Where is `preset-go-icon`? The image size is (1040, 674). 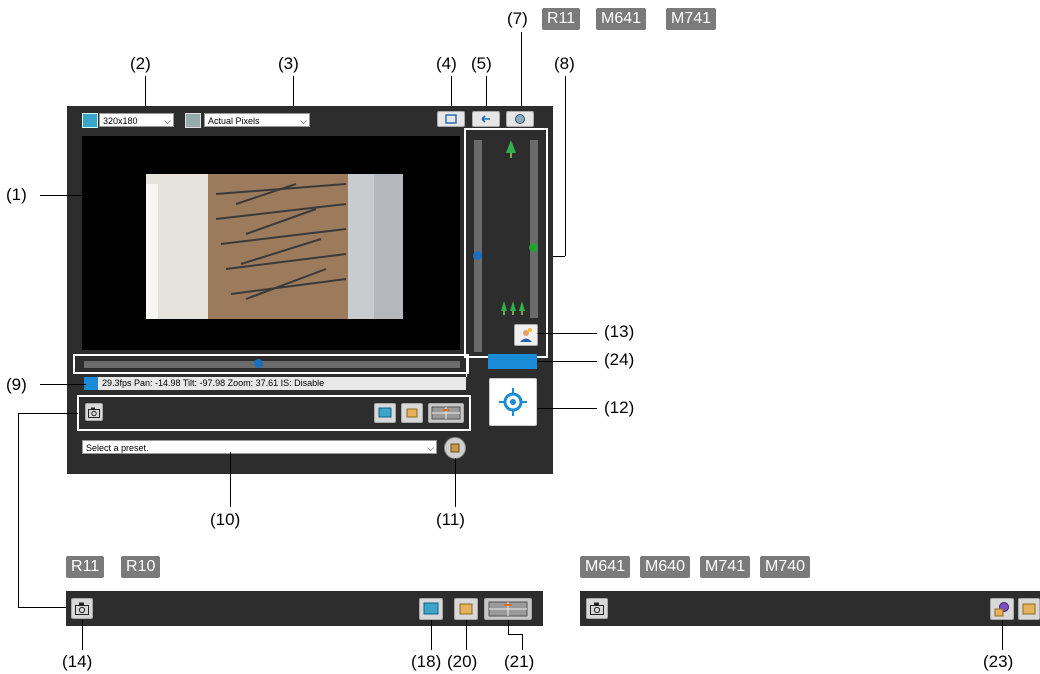
preset-go-icon is located at coordinates (455, 448).